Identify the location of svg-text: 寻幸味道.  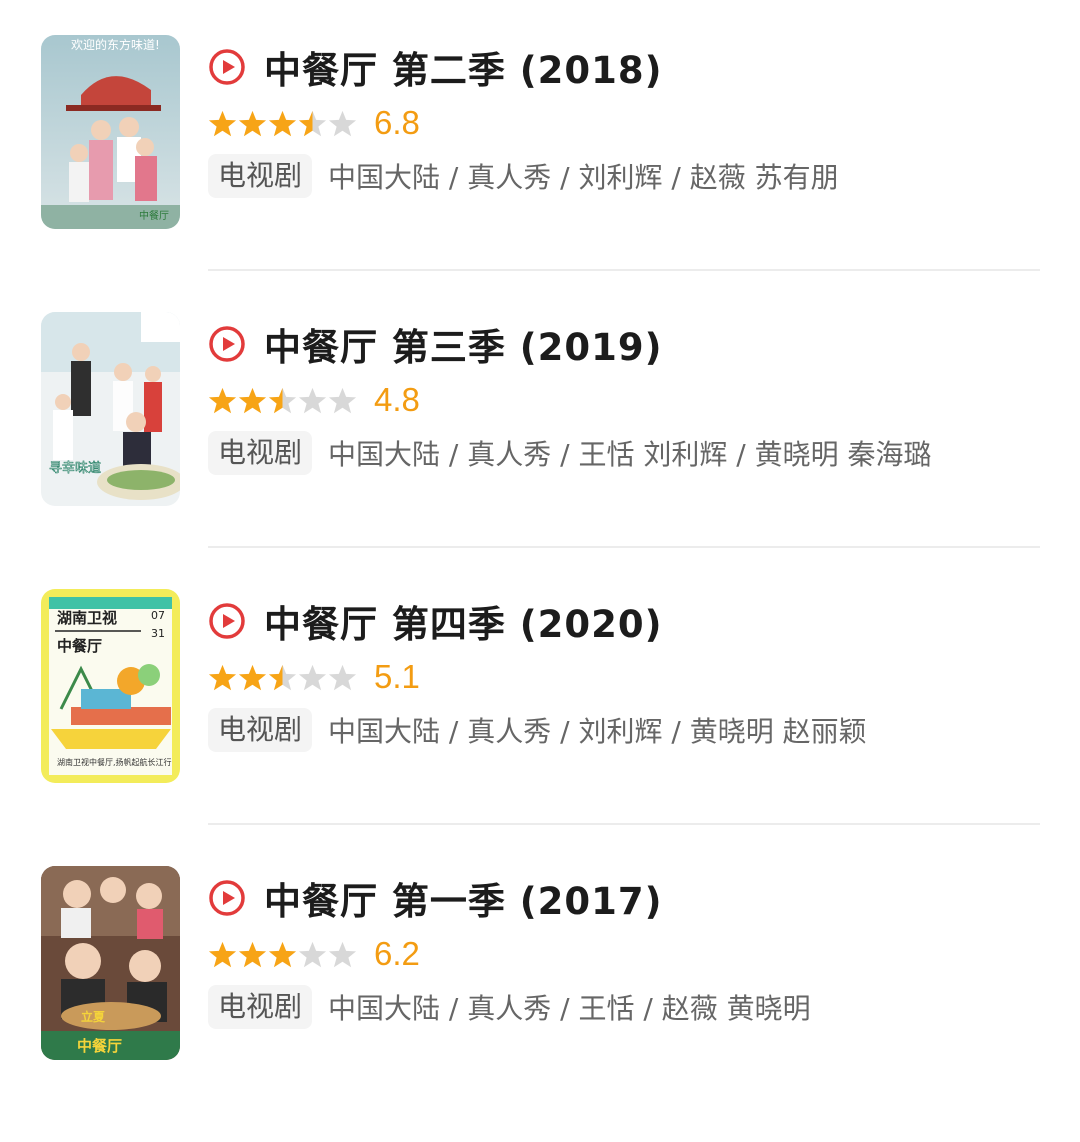
(75, 468).